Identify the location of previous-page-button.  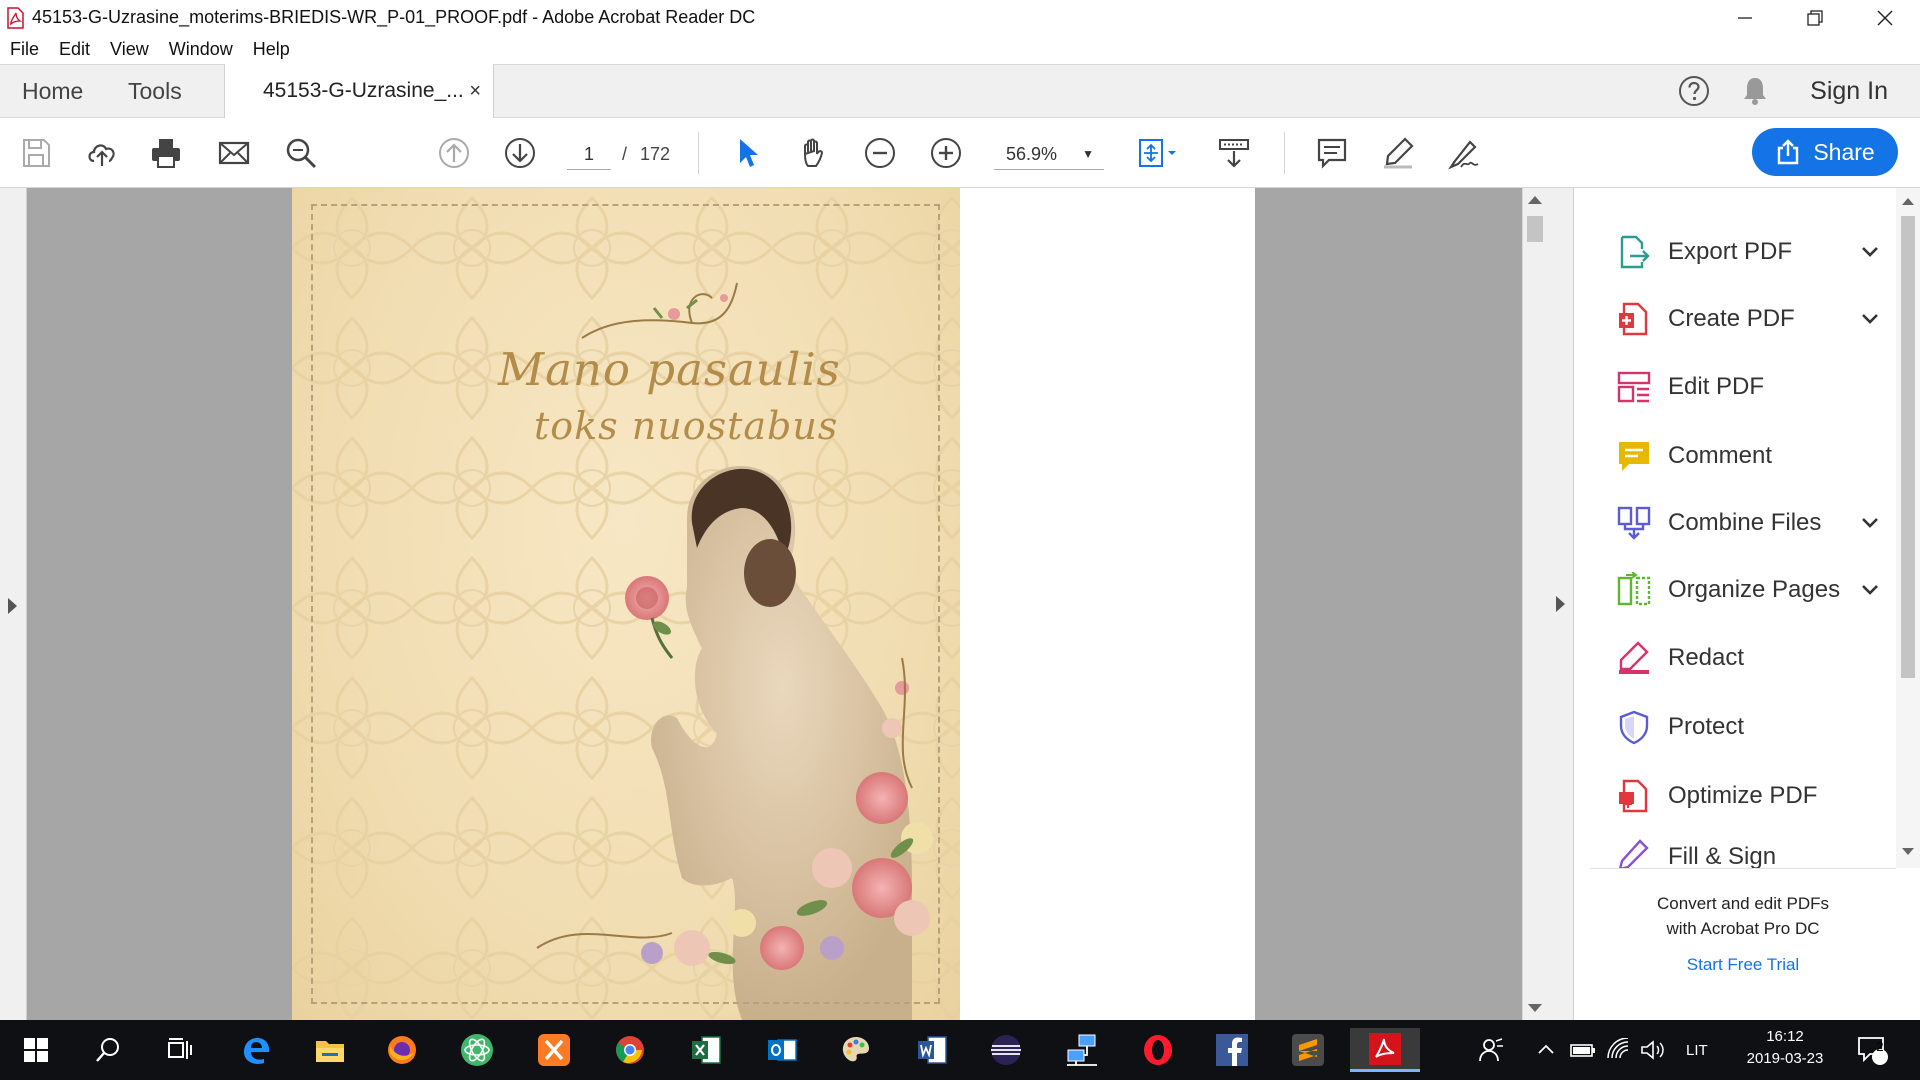
(454, 153).